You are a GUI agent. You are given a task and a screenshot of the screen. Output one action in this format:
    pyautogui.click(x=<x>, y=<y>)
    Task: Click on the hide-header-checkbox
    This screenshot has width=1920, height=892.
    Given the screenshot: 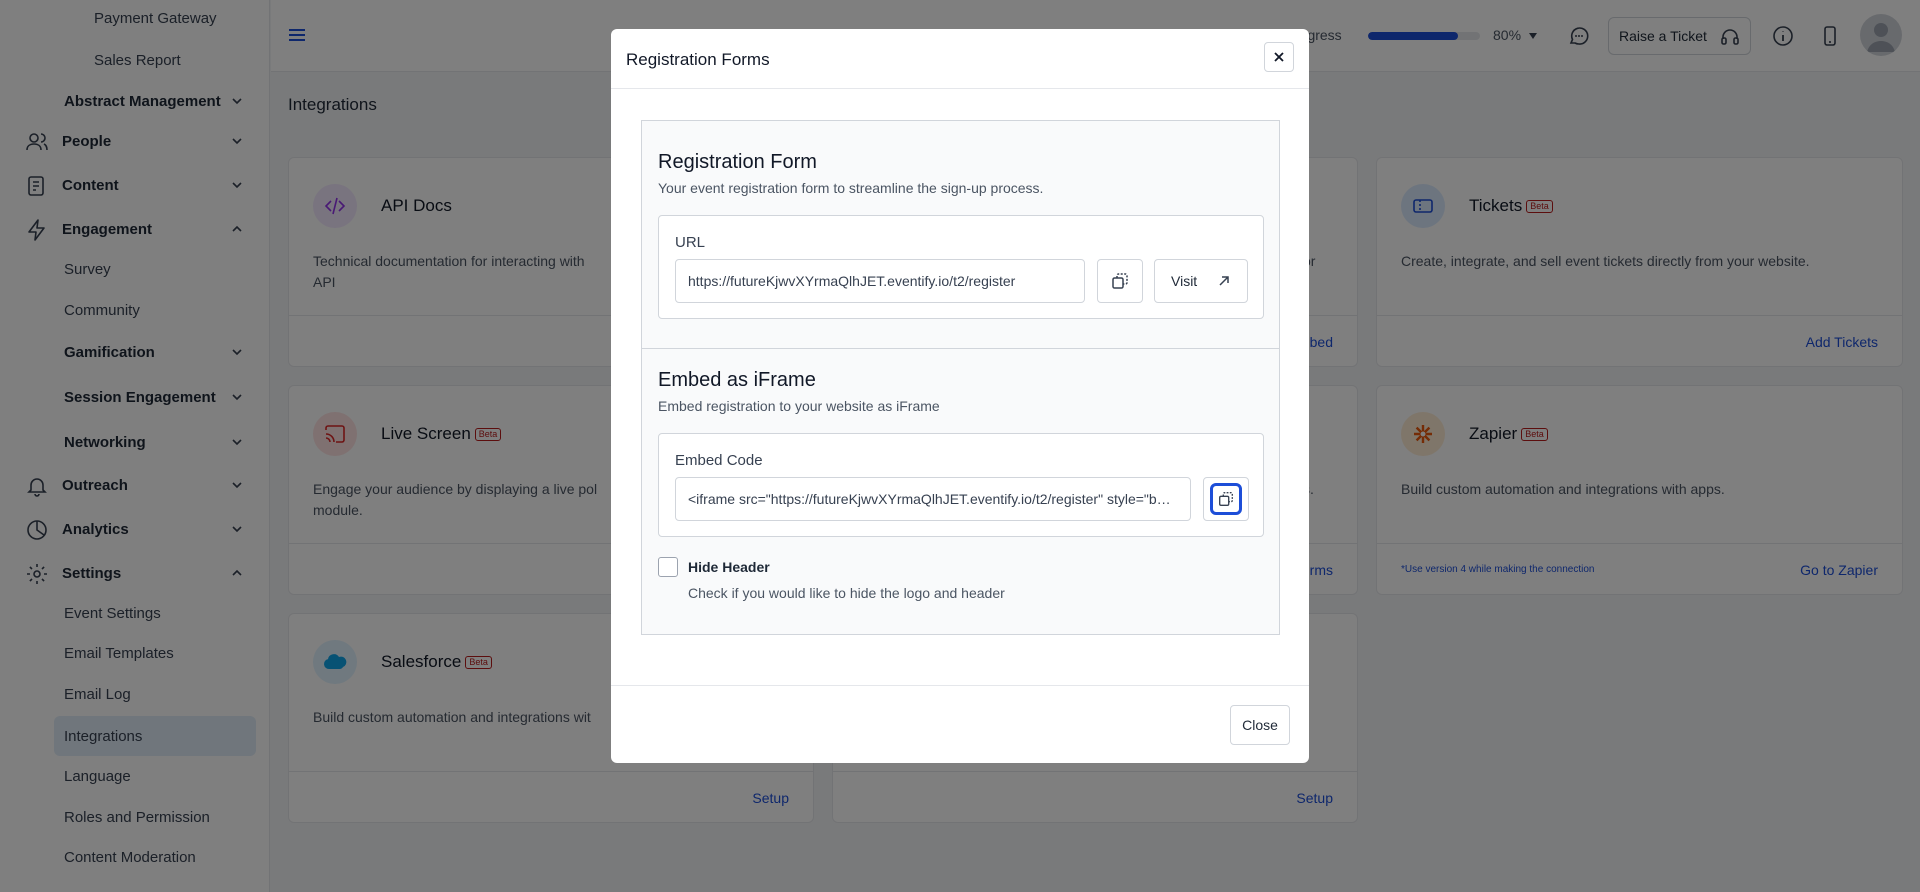 What is the action you would take?
    pyautogui.click(x=668, y=567)
    